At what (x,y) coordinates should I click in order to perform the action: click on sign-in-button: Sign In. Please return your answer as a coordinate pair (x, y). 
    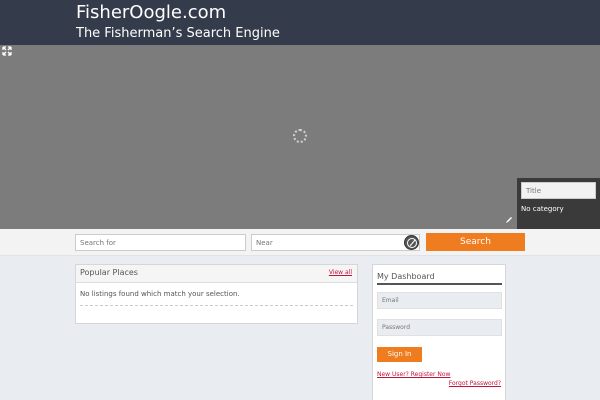
    Looking at the image, I should click on (399, 354).